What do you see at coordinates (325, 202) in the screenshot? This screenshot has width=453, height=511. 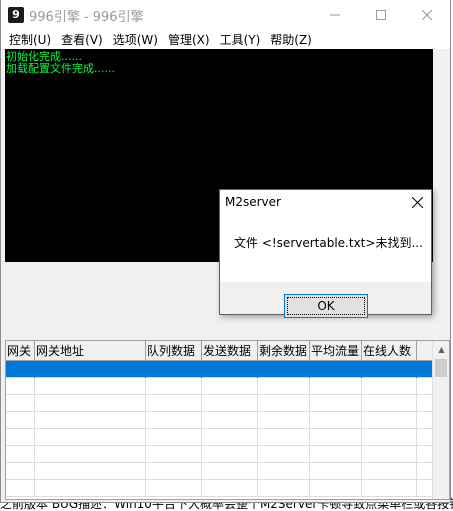 I see `dialog-title-bar: M2server` at bounding box center [325, 202].